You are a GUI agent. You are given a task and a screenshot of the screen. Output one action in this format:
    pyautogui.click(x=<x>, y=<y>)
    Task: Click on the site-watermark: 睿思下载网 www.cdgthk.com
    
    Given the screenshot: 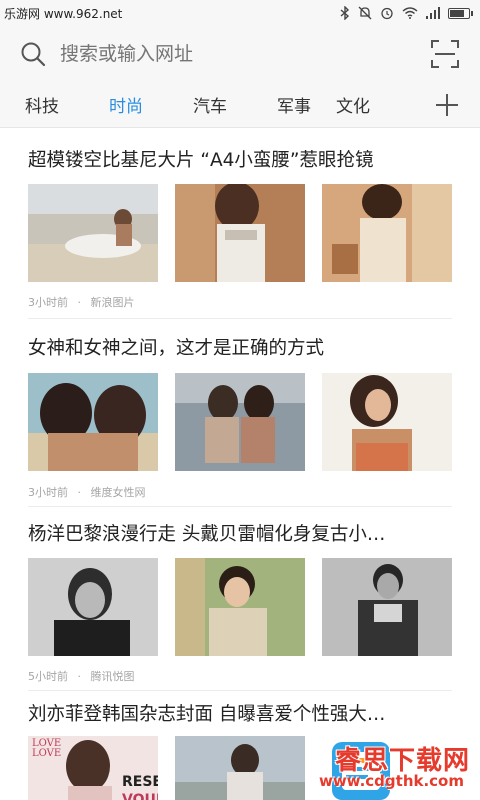 What is the action you would take?
    pyautogui.click(x=396, y=767)
    